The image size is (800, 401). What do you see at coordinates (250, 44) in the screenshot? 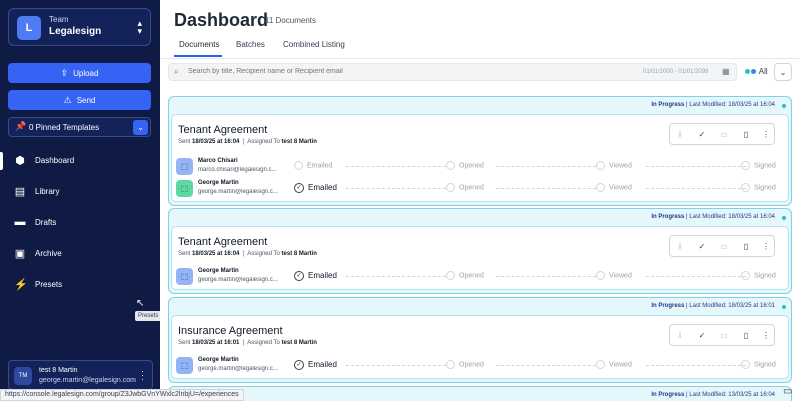
I see `tab-batches: Batches` at bounding box center [250, 44].